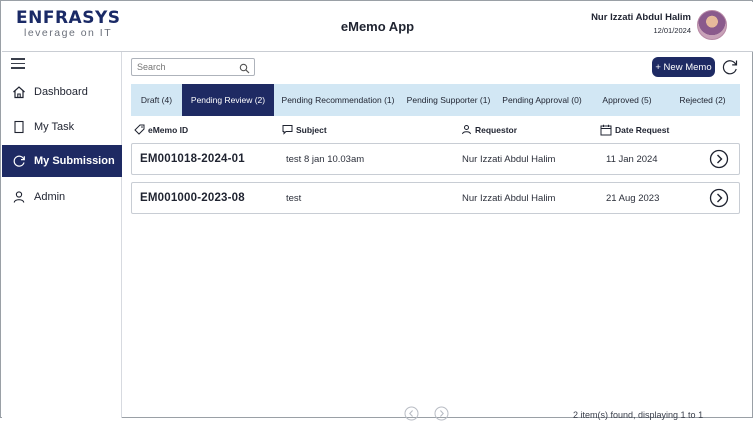 The height and width of the screenshot is (421, 753). I want to click on ememo-id: EM001018-2024-01, so click(192, 159).